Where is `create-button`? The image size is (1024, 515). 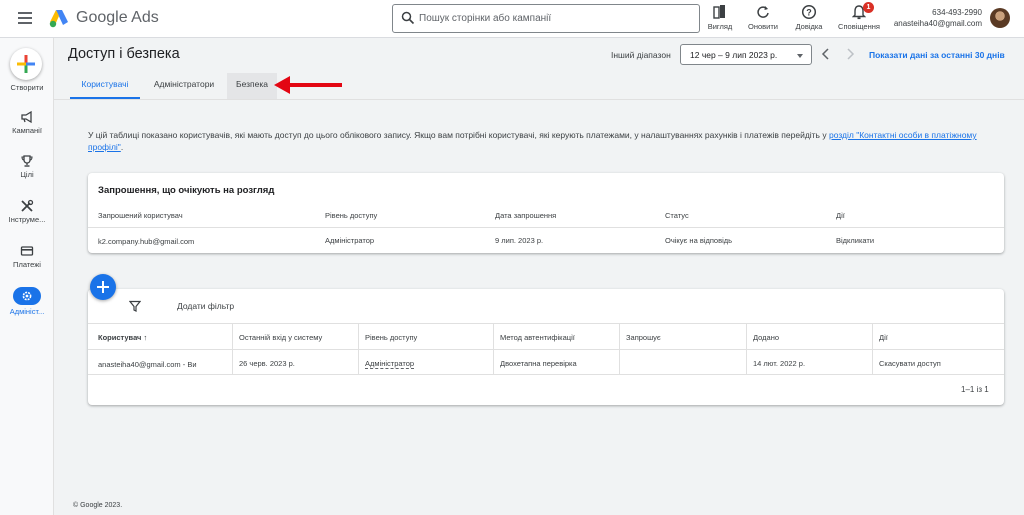 create-button is located at coordinates (26, 64).